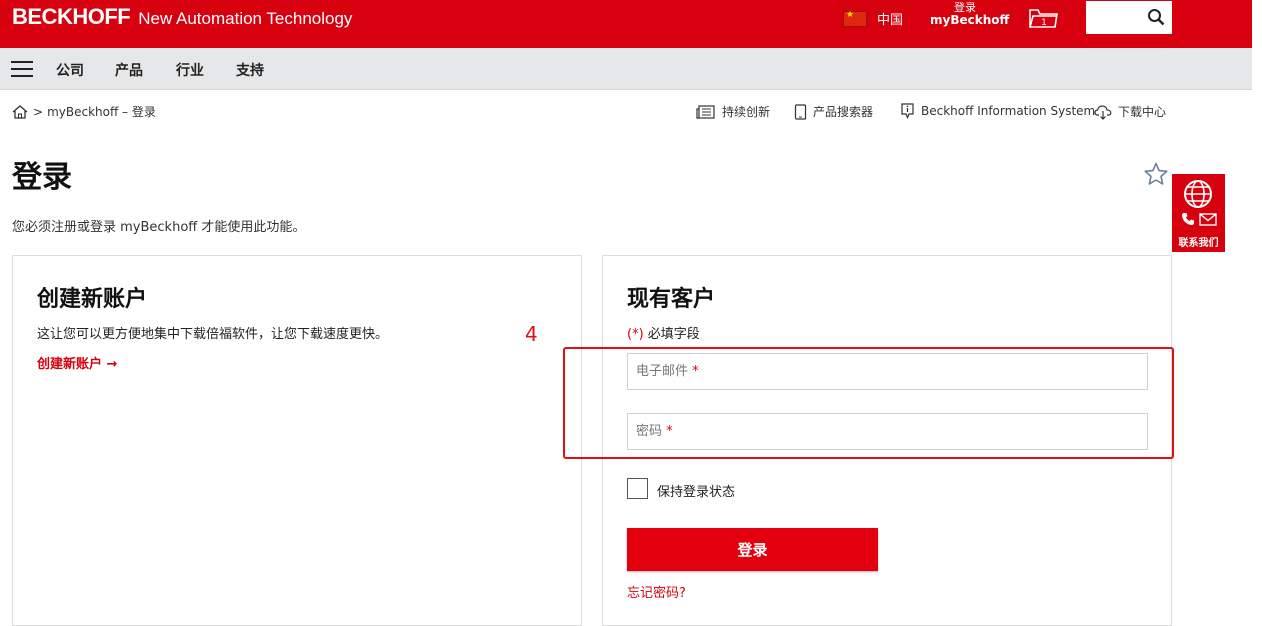  Describe the element at coordinates (245, 18) in the screenshot. I see `logo-tagline: New Automation Technology` at that location.